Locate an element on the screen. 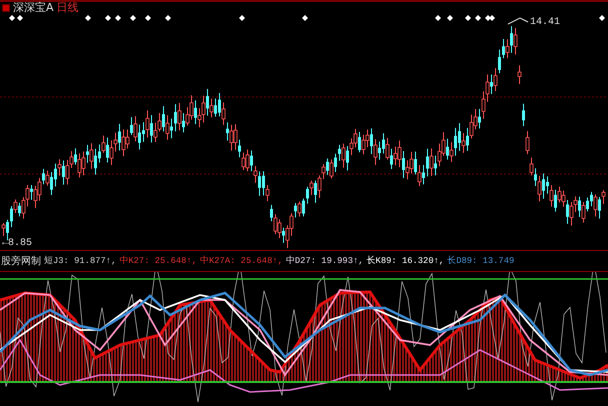 Image resolution: width=608 pixels, height=406 pixels. indicator-reading: 中K27A: 25.648↑, is located at coordinates (241, 261).